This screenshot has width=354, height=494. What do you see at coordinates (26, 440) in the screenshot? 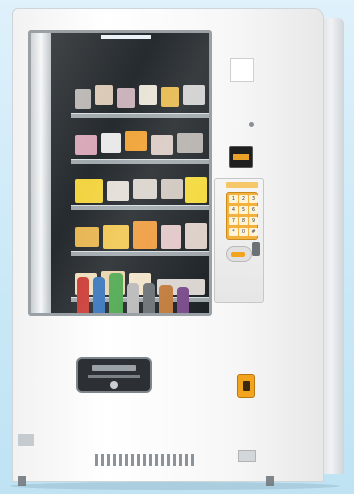
I see `left-badge` at bounding box center [26, 440].